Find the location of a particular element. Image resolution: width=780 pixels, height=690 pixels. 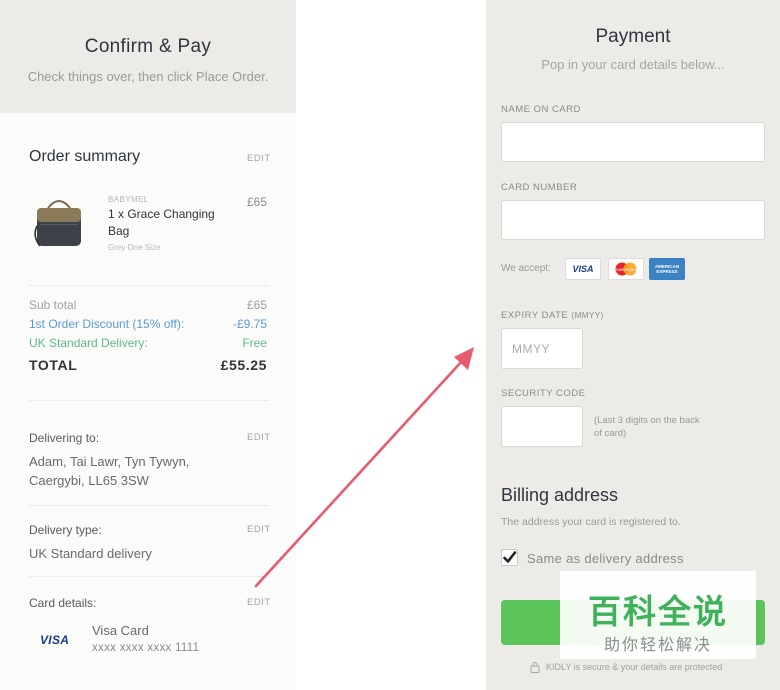

mastercard-circles-icon: mastercard is located at coordinates (626, 269).